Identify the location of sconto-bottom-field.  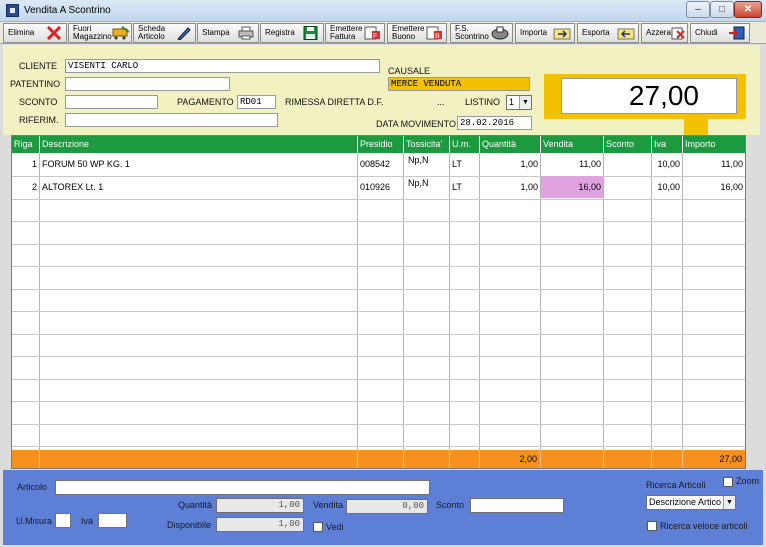
(517, 505).